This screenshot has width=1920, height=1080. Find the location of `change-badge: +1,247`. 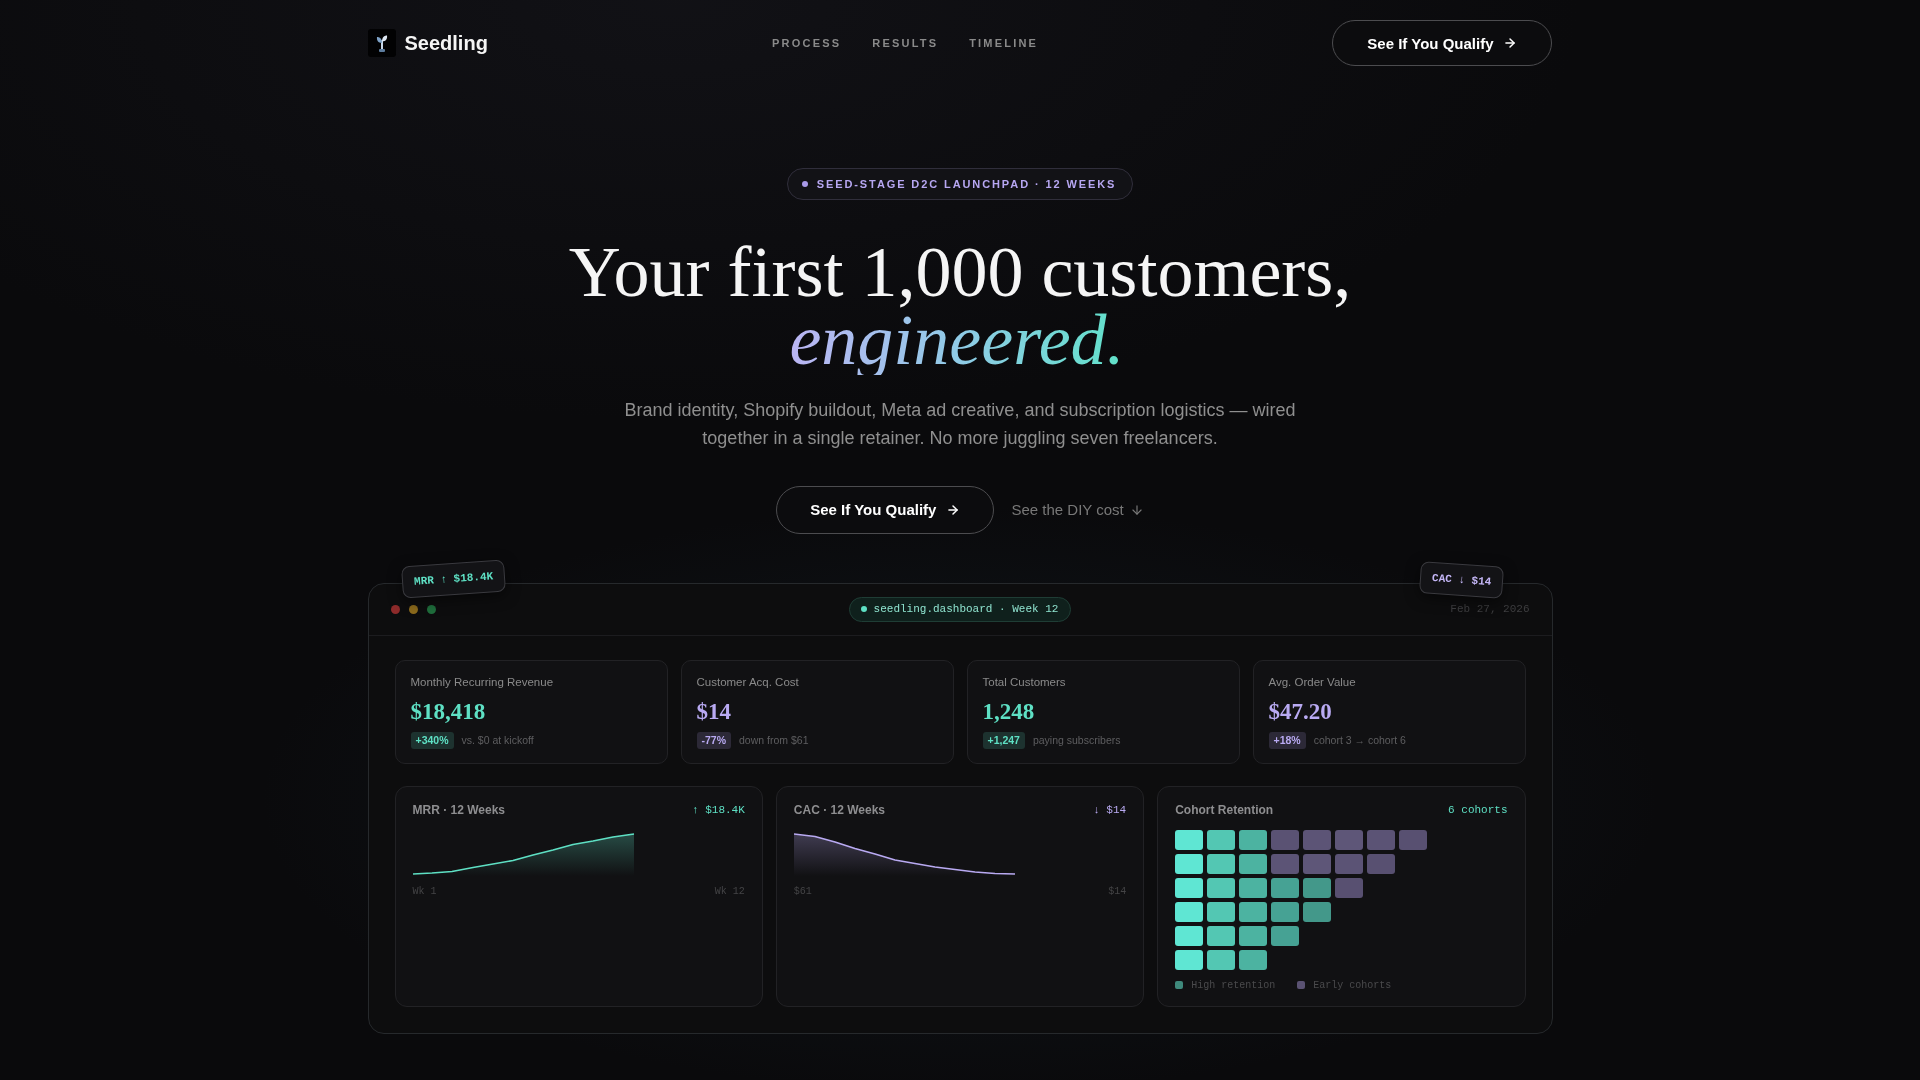

change-badge: +1,247 is located at coordinates (1003, 740).